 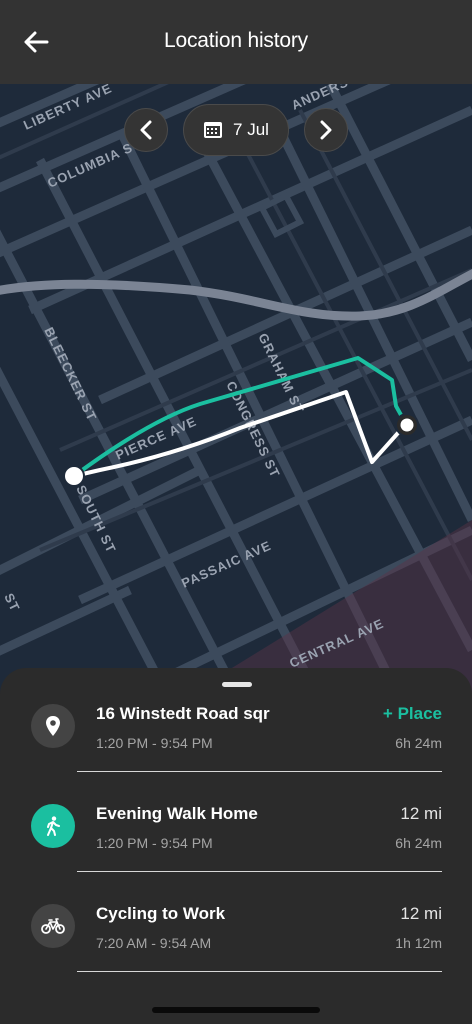 What do you see at coordinates (53, 926) in the screenshot?
I see `bicycle-icon` at bounding box center [53, 926].